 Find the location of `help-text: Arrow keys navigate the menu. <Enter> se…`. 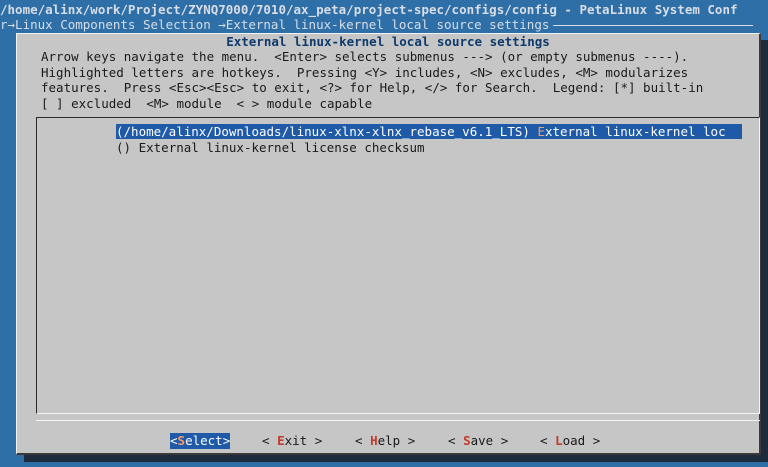

help-text: Arrow keys navigate the menu. <Enter> se… is located at coordinates (391, 80).